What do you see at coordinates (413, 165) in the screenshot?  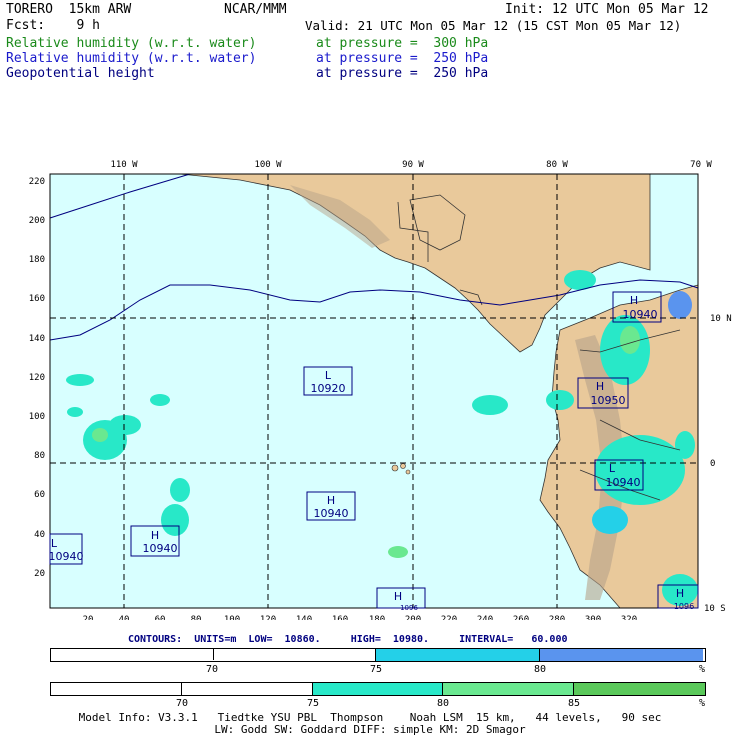 I see `lon-label: 90 W` at bounding box center [413, 165].